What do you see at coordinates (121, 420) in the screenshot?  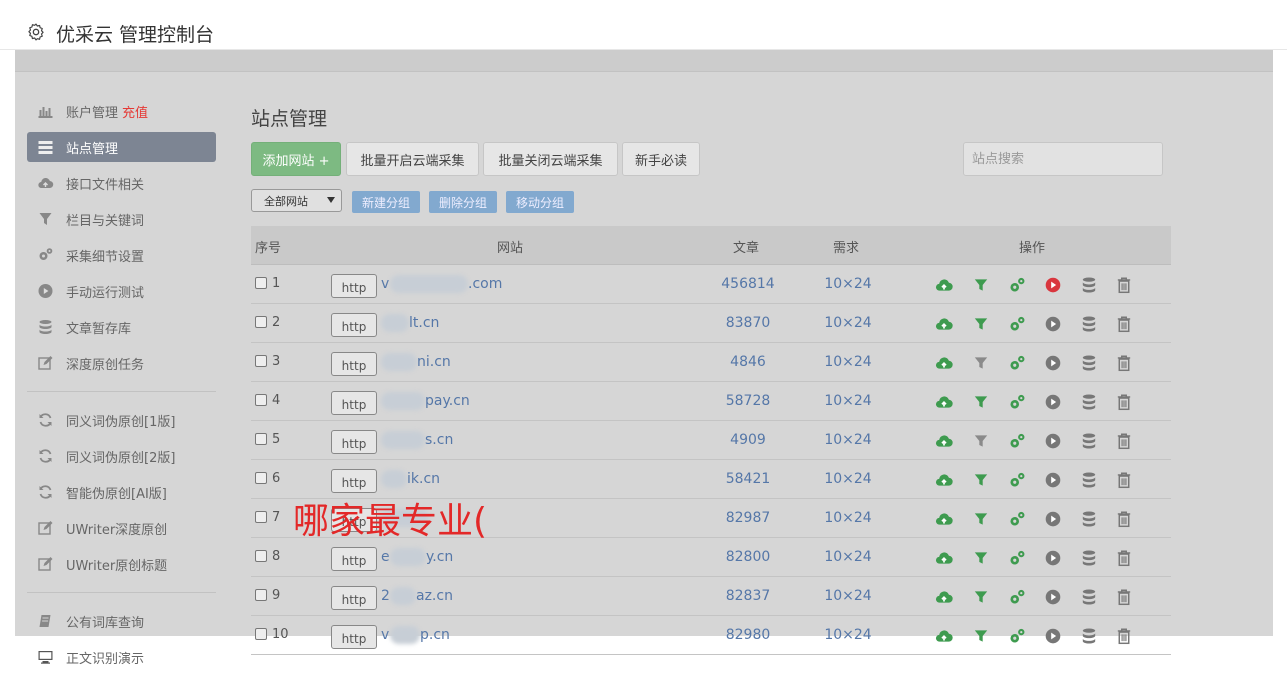 I see `sidebar-item-synonym-v1: 同义词伪原创[1版]` at bounding box center [121, 420].